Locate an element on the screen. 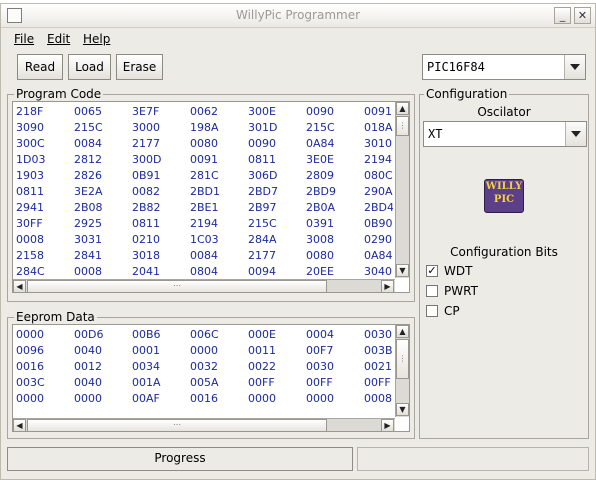 The image size is (596, 480). grid-cell: 2809 is located at coordinates (336, 175).